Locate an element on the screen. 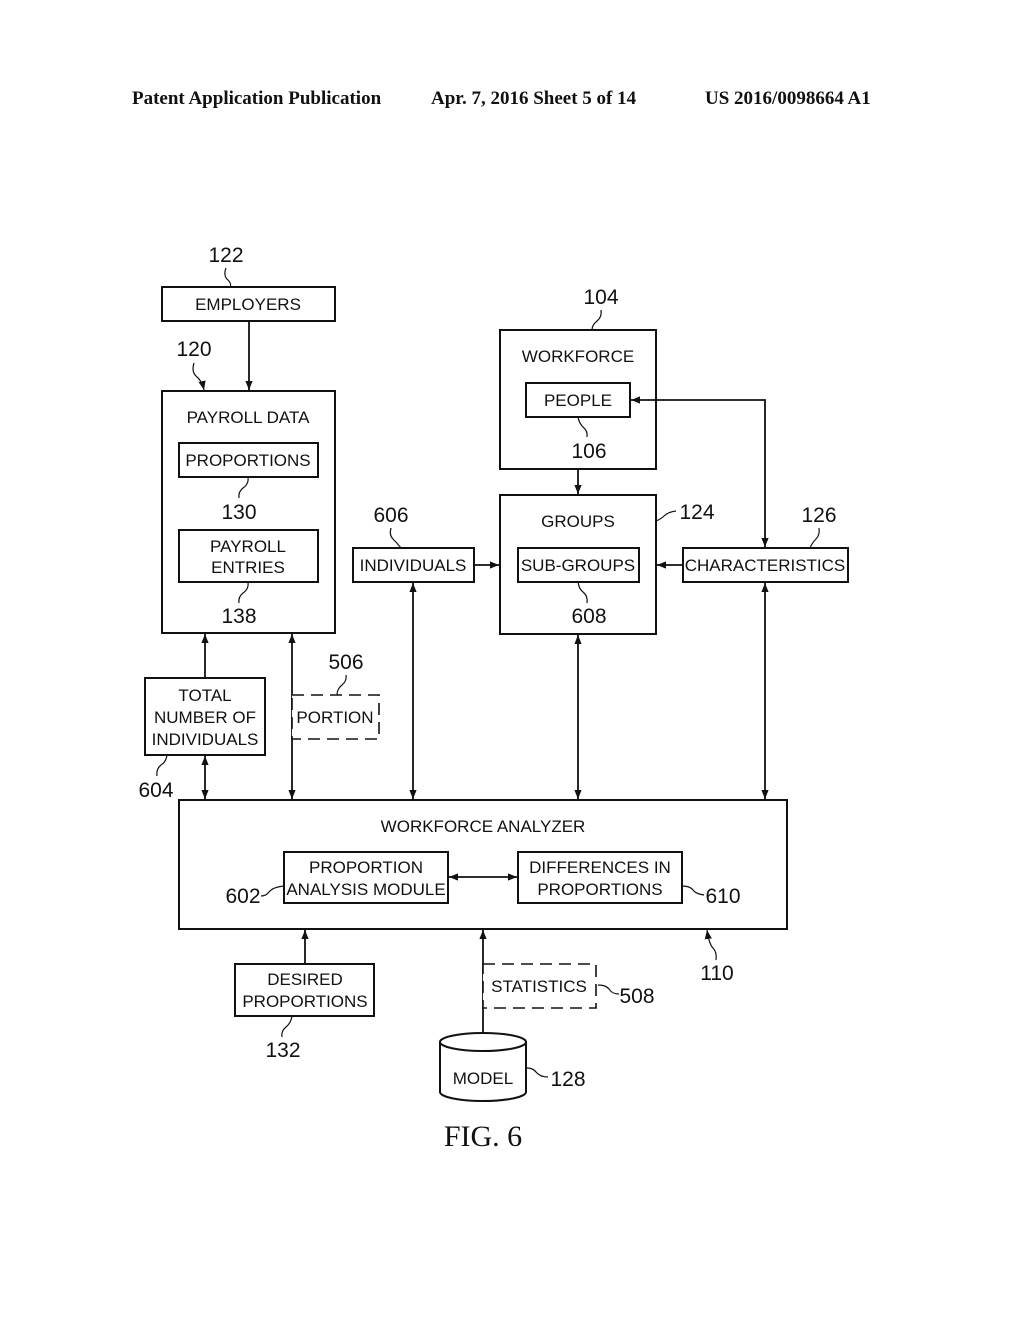  workforce-ref: 104 is located at coordinates (600, 297).